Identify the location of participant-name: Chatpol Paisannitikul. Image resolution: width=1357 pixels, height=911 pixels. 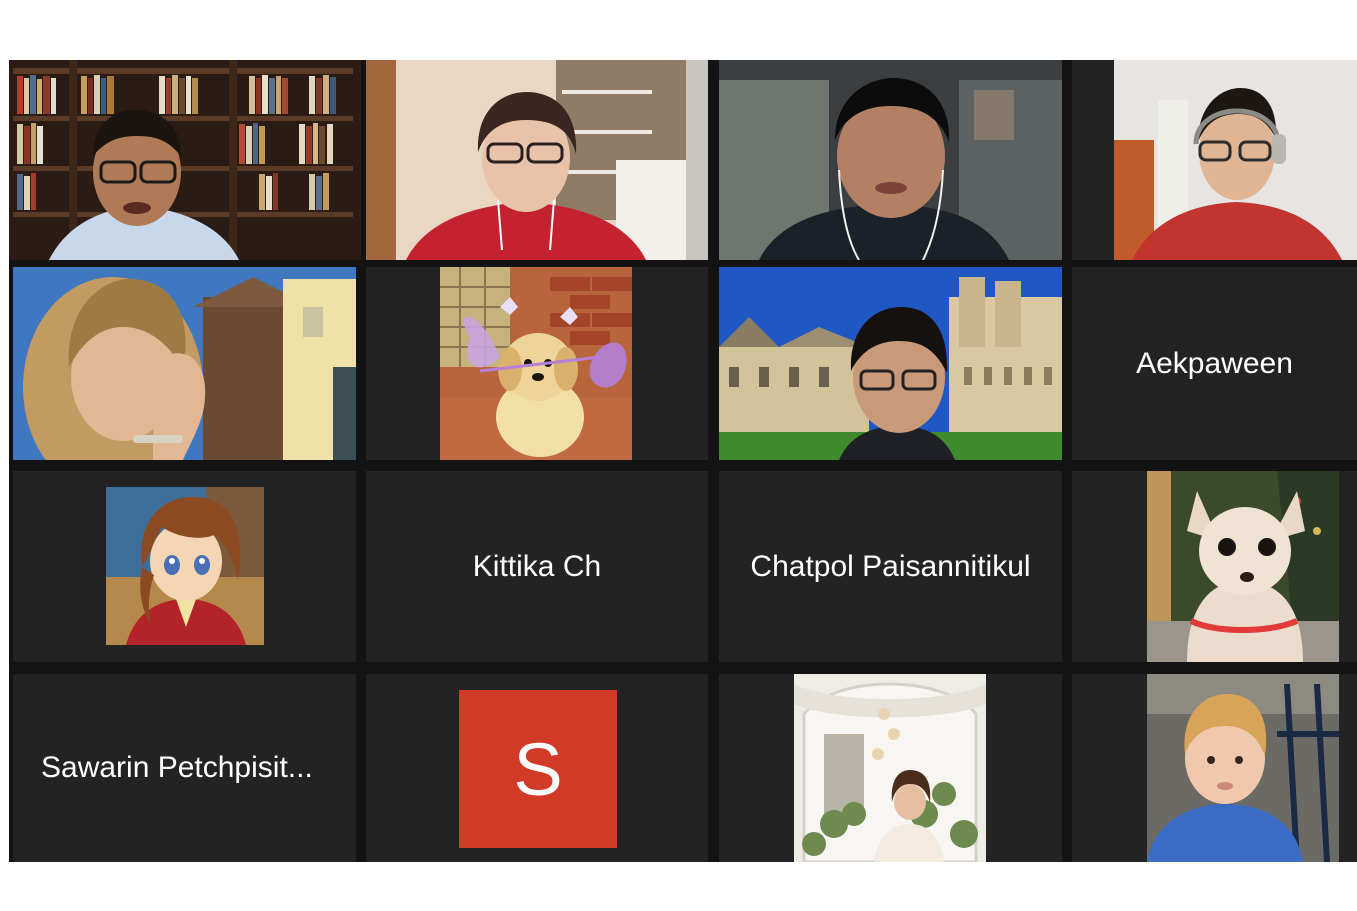
(890, 566).